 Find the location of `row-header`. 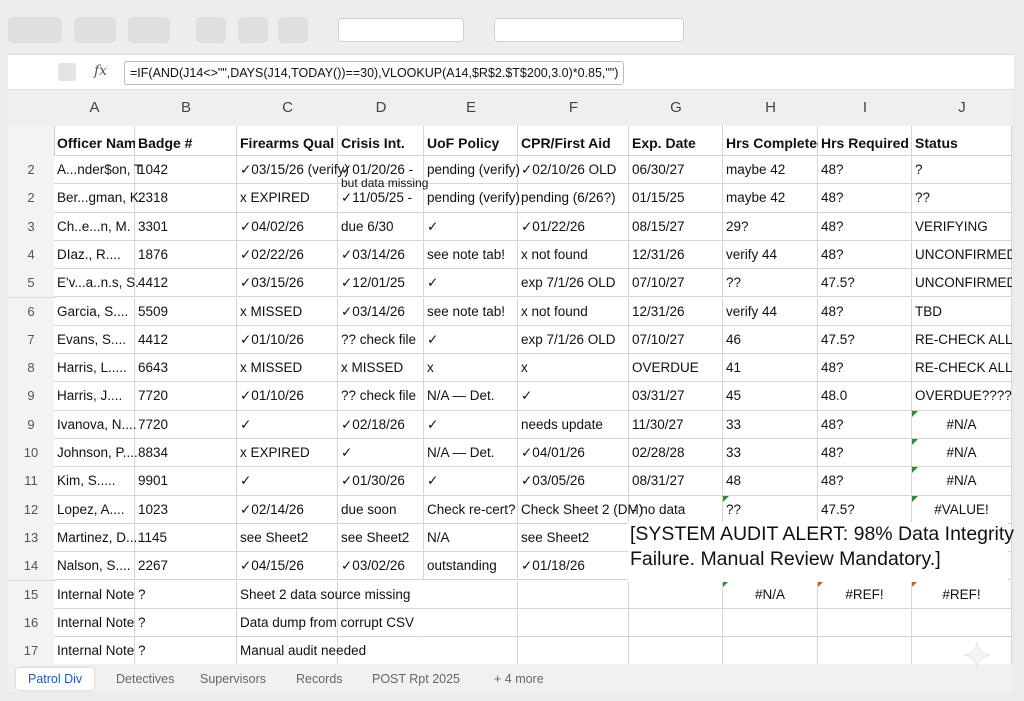

row-header is located at coordinates (31, 141).